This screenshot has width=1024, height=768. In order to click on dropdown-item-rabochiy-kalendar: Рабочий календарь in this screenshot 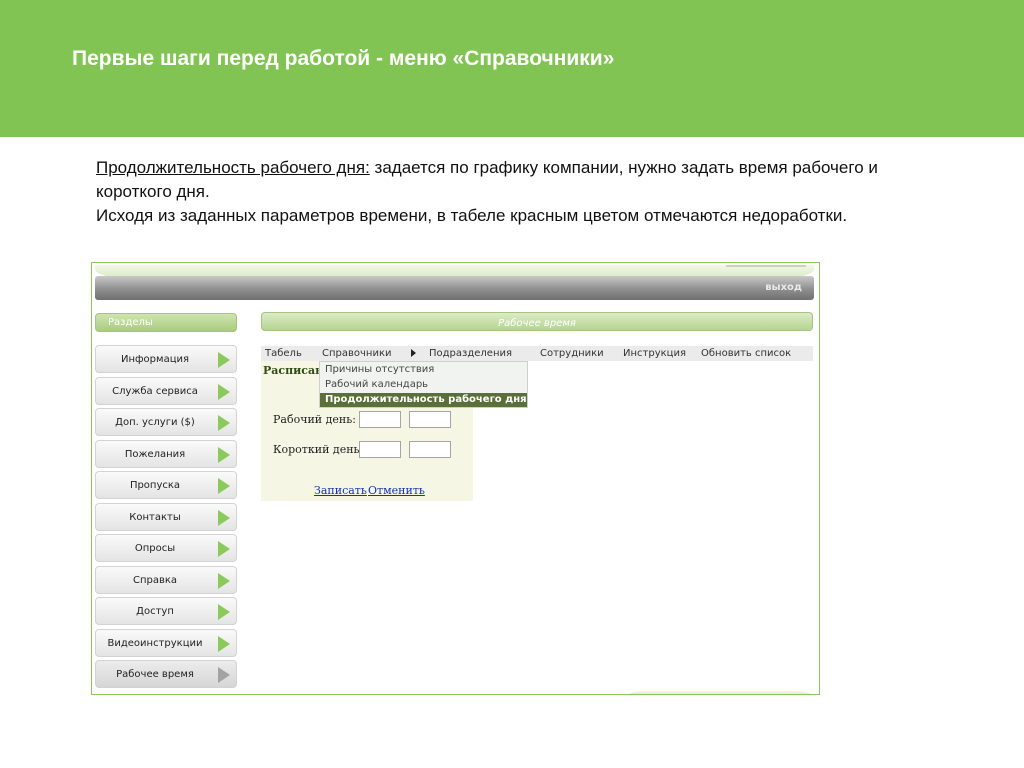, I will do `click(423, 385)`.